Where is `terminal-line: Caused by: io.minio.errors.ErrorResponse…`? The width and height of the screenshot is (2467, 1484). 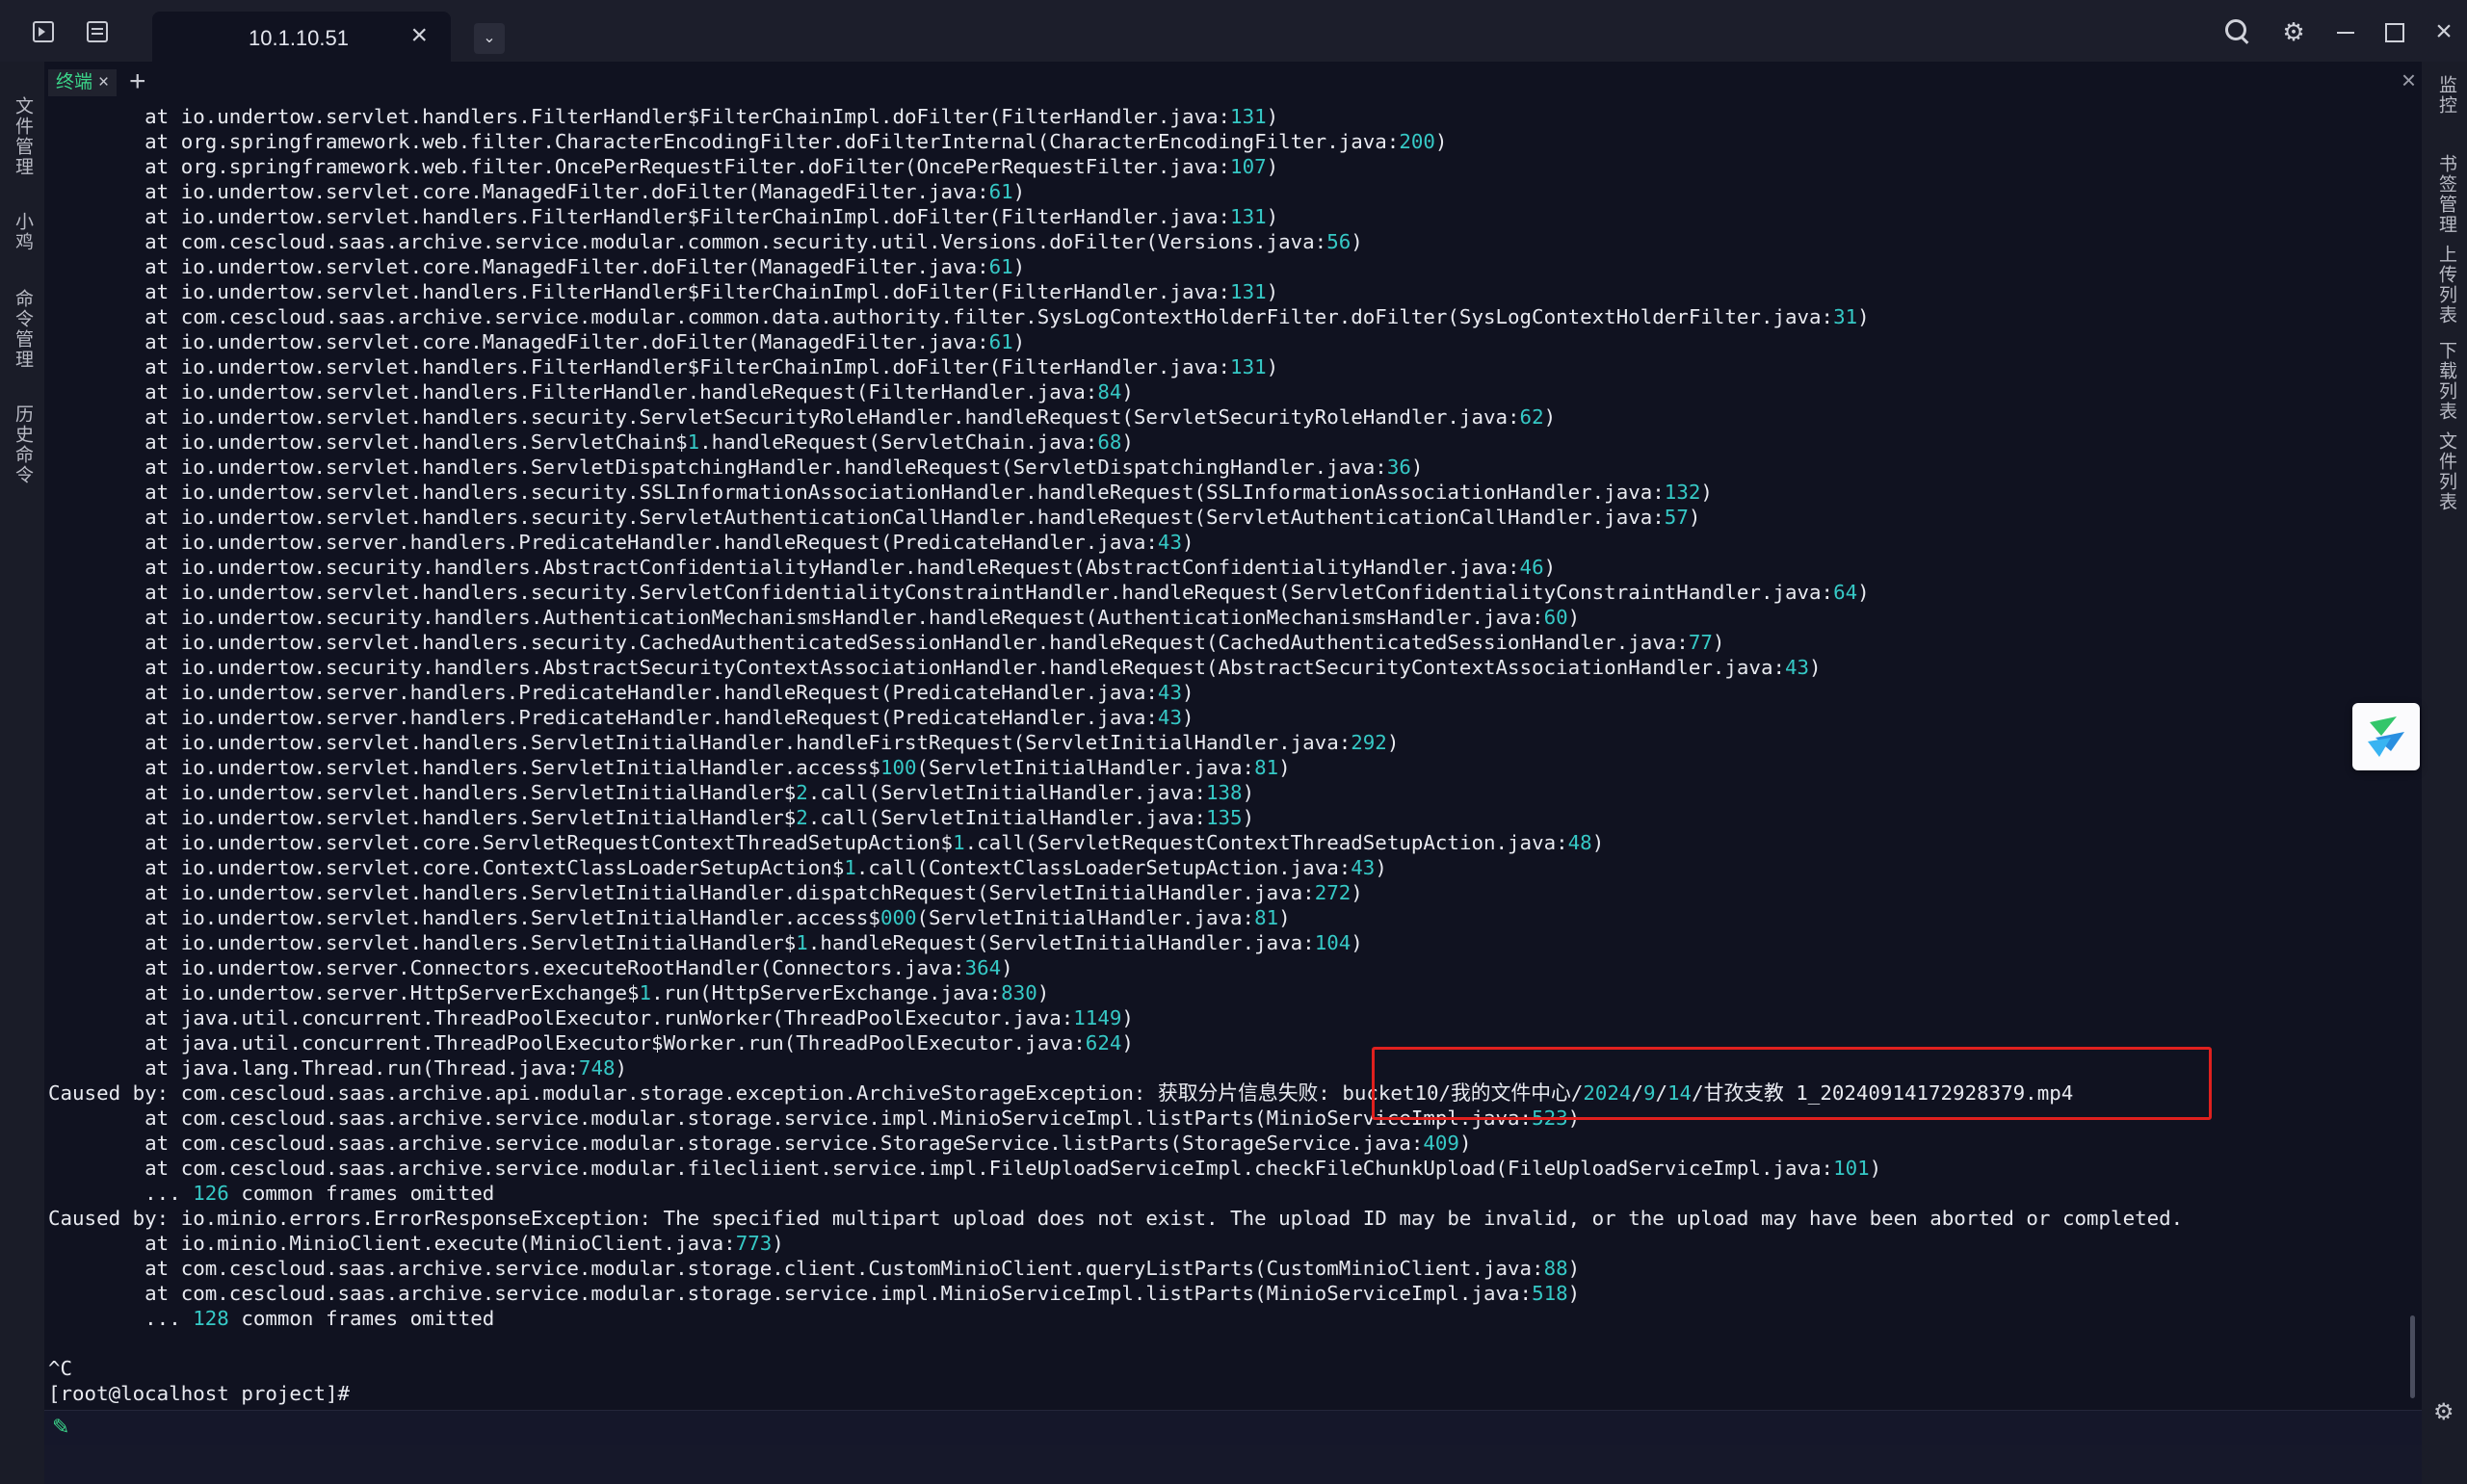
terminal-line: Caused by: io.minio.errors.ErrorResponse… is located at coordinates (1228, 1218).